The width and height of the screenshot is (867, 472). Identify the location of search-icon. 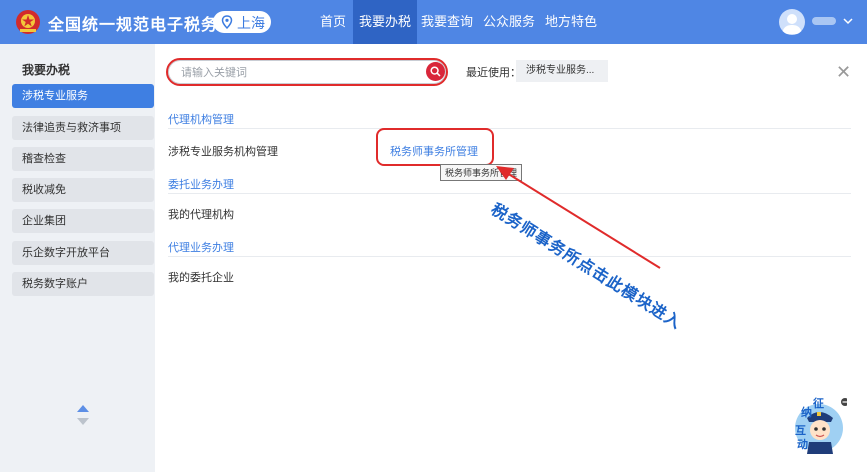
(435, 71).